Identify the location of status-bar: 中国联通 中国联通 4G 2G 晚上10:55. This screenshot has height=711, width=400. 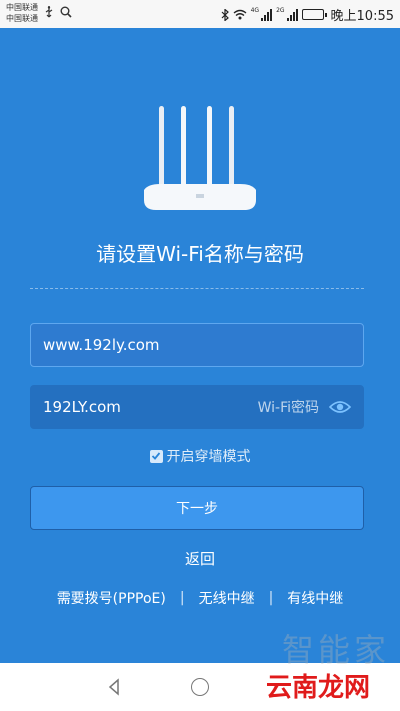
(200, 14).